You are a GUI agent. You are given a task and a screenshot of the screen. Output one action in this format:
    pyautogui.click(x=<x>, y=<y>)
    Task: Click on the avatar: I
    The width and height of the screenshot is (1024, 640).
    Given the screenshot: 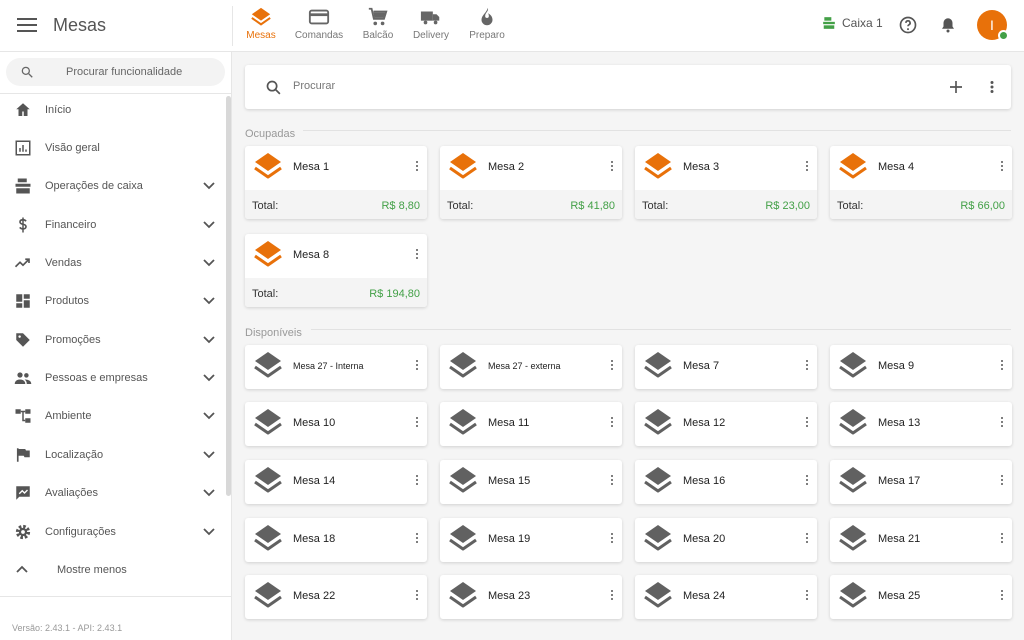 What is the action you would take?
    pyautogui.click(x=993, y=25)
    